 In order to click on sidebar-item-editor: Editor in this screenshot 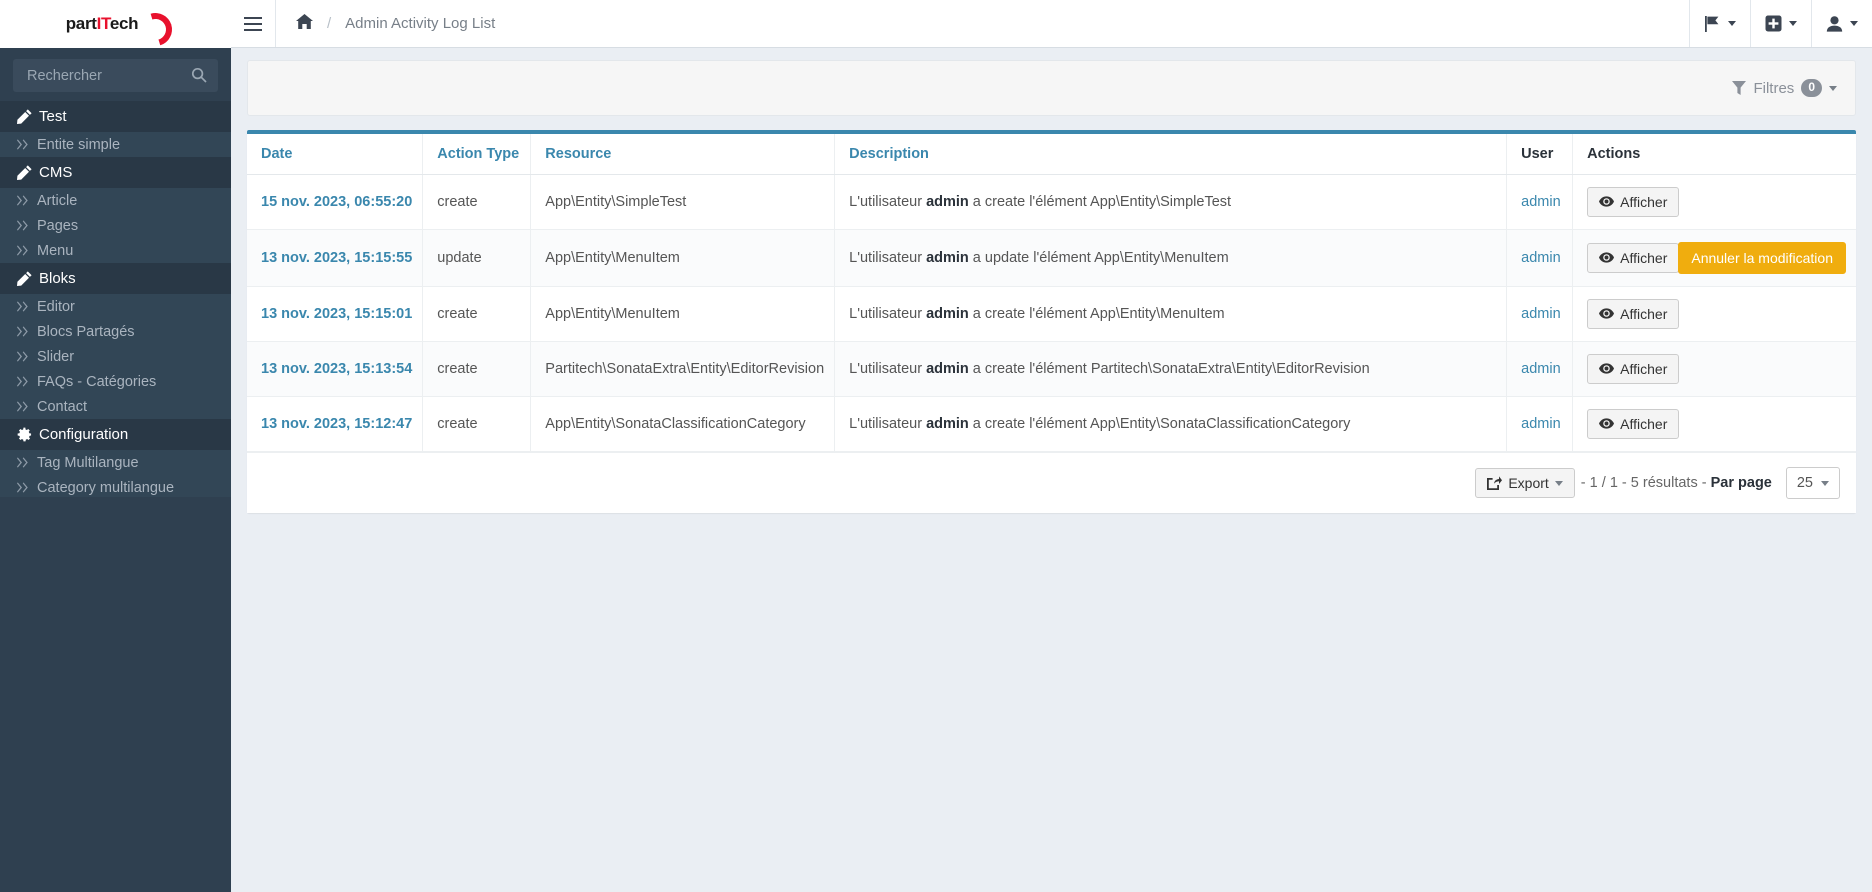, I will do `click(115, 306)`.